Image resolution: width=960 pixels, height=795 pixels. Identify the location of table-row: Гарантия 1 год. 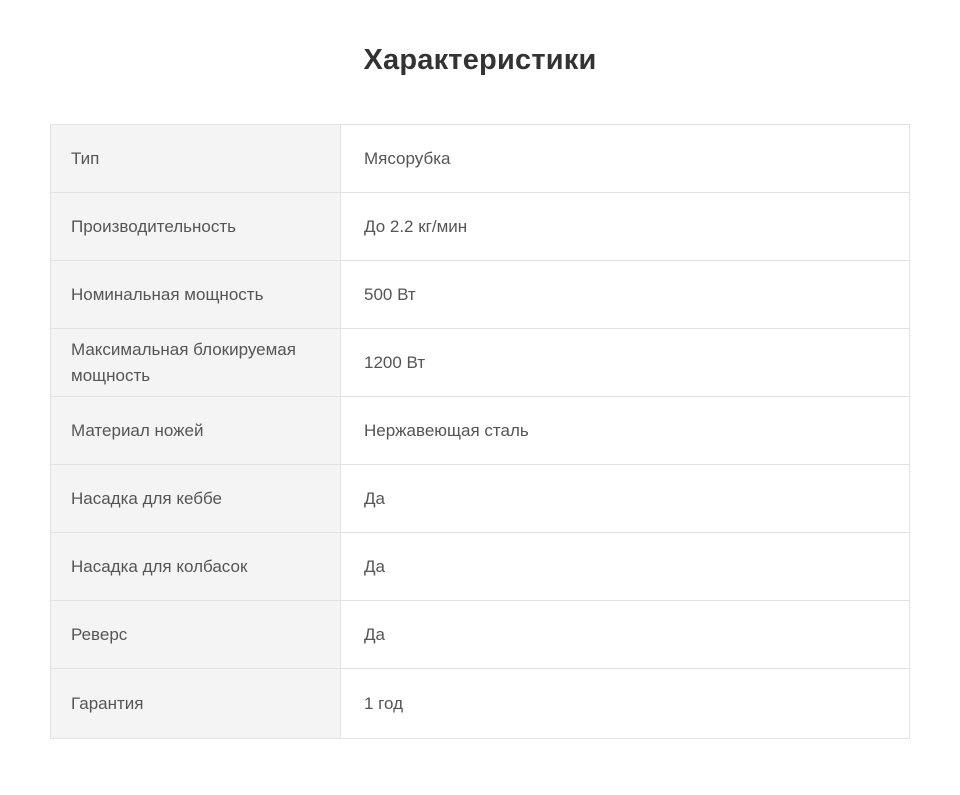
(480, 703).